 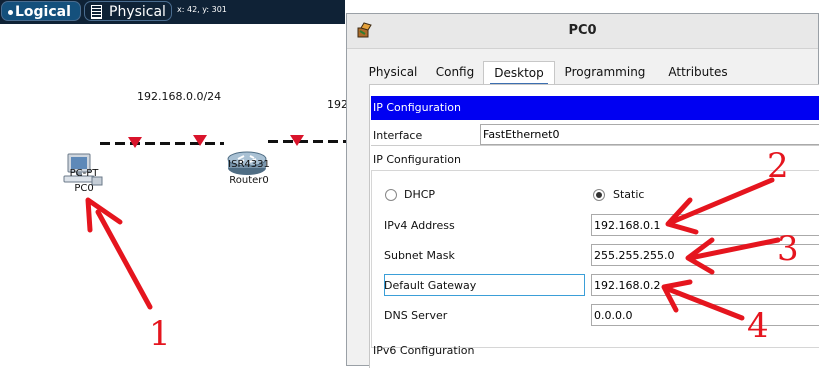 I want to click on router-uplink, so click(x=308, y=141).